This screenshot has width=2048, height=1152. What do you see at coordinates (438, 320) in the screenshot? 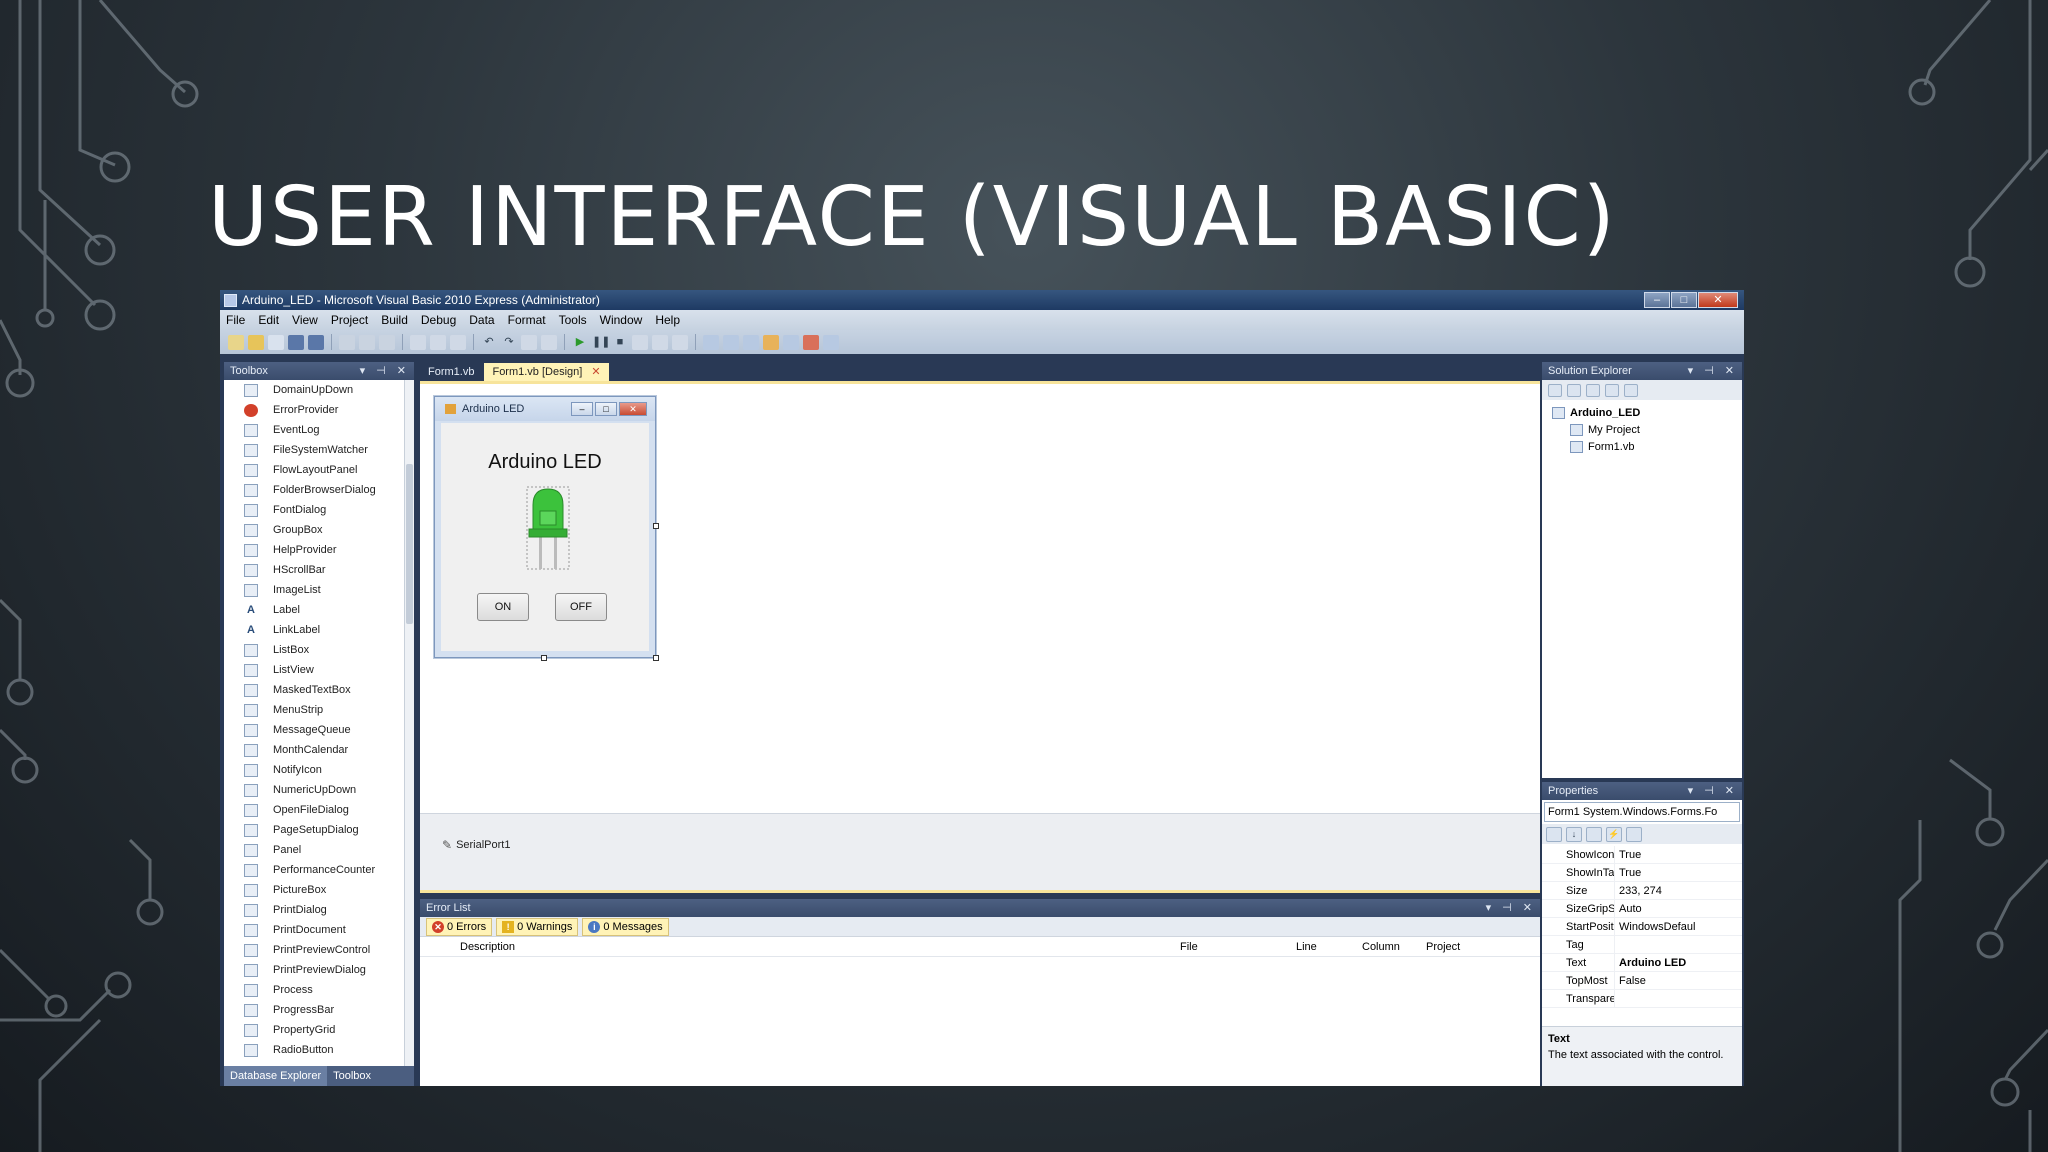
I see `menu-debug: Debug` at bounding box center [438, 320].